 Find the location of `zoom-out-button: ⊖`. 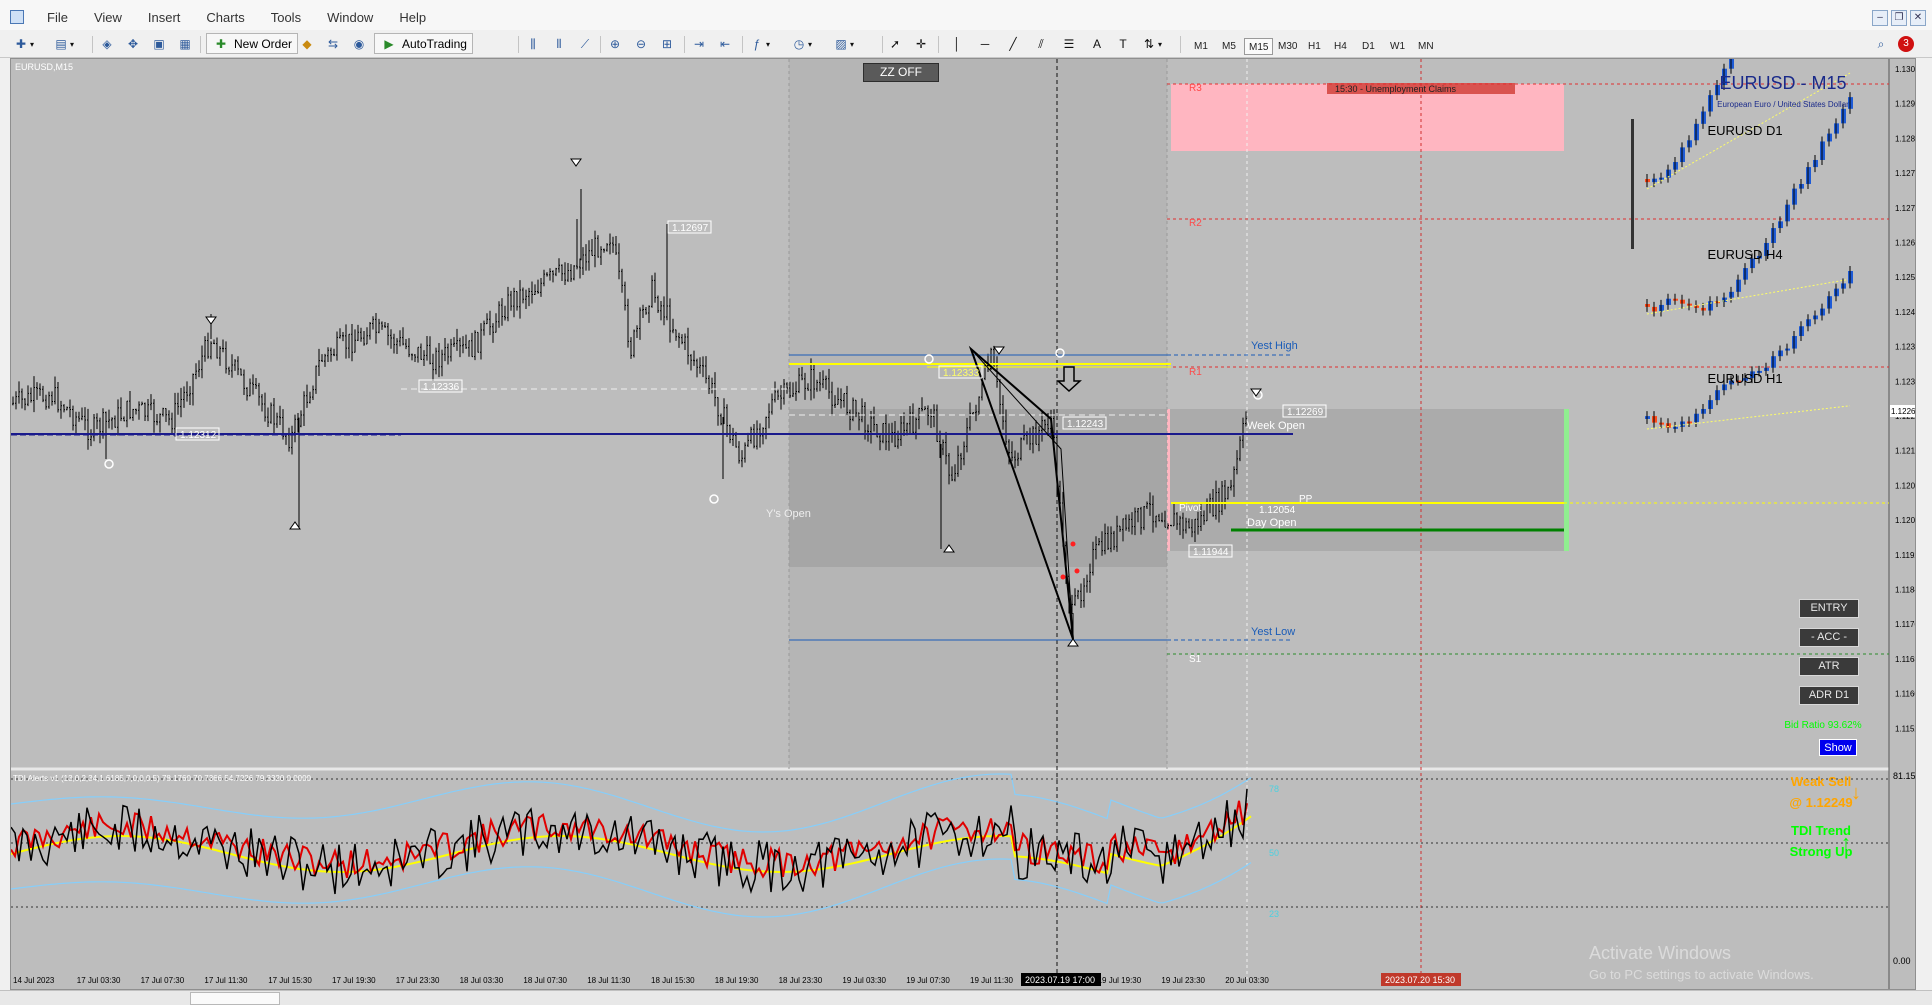

zoom-out-button: ⊖ is located at coordinates (641, 44).